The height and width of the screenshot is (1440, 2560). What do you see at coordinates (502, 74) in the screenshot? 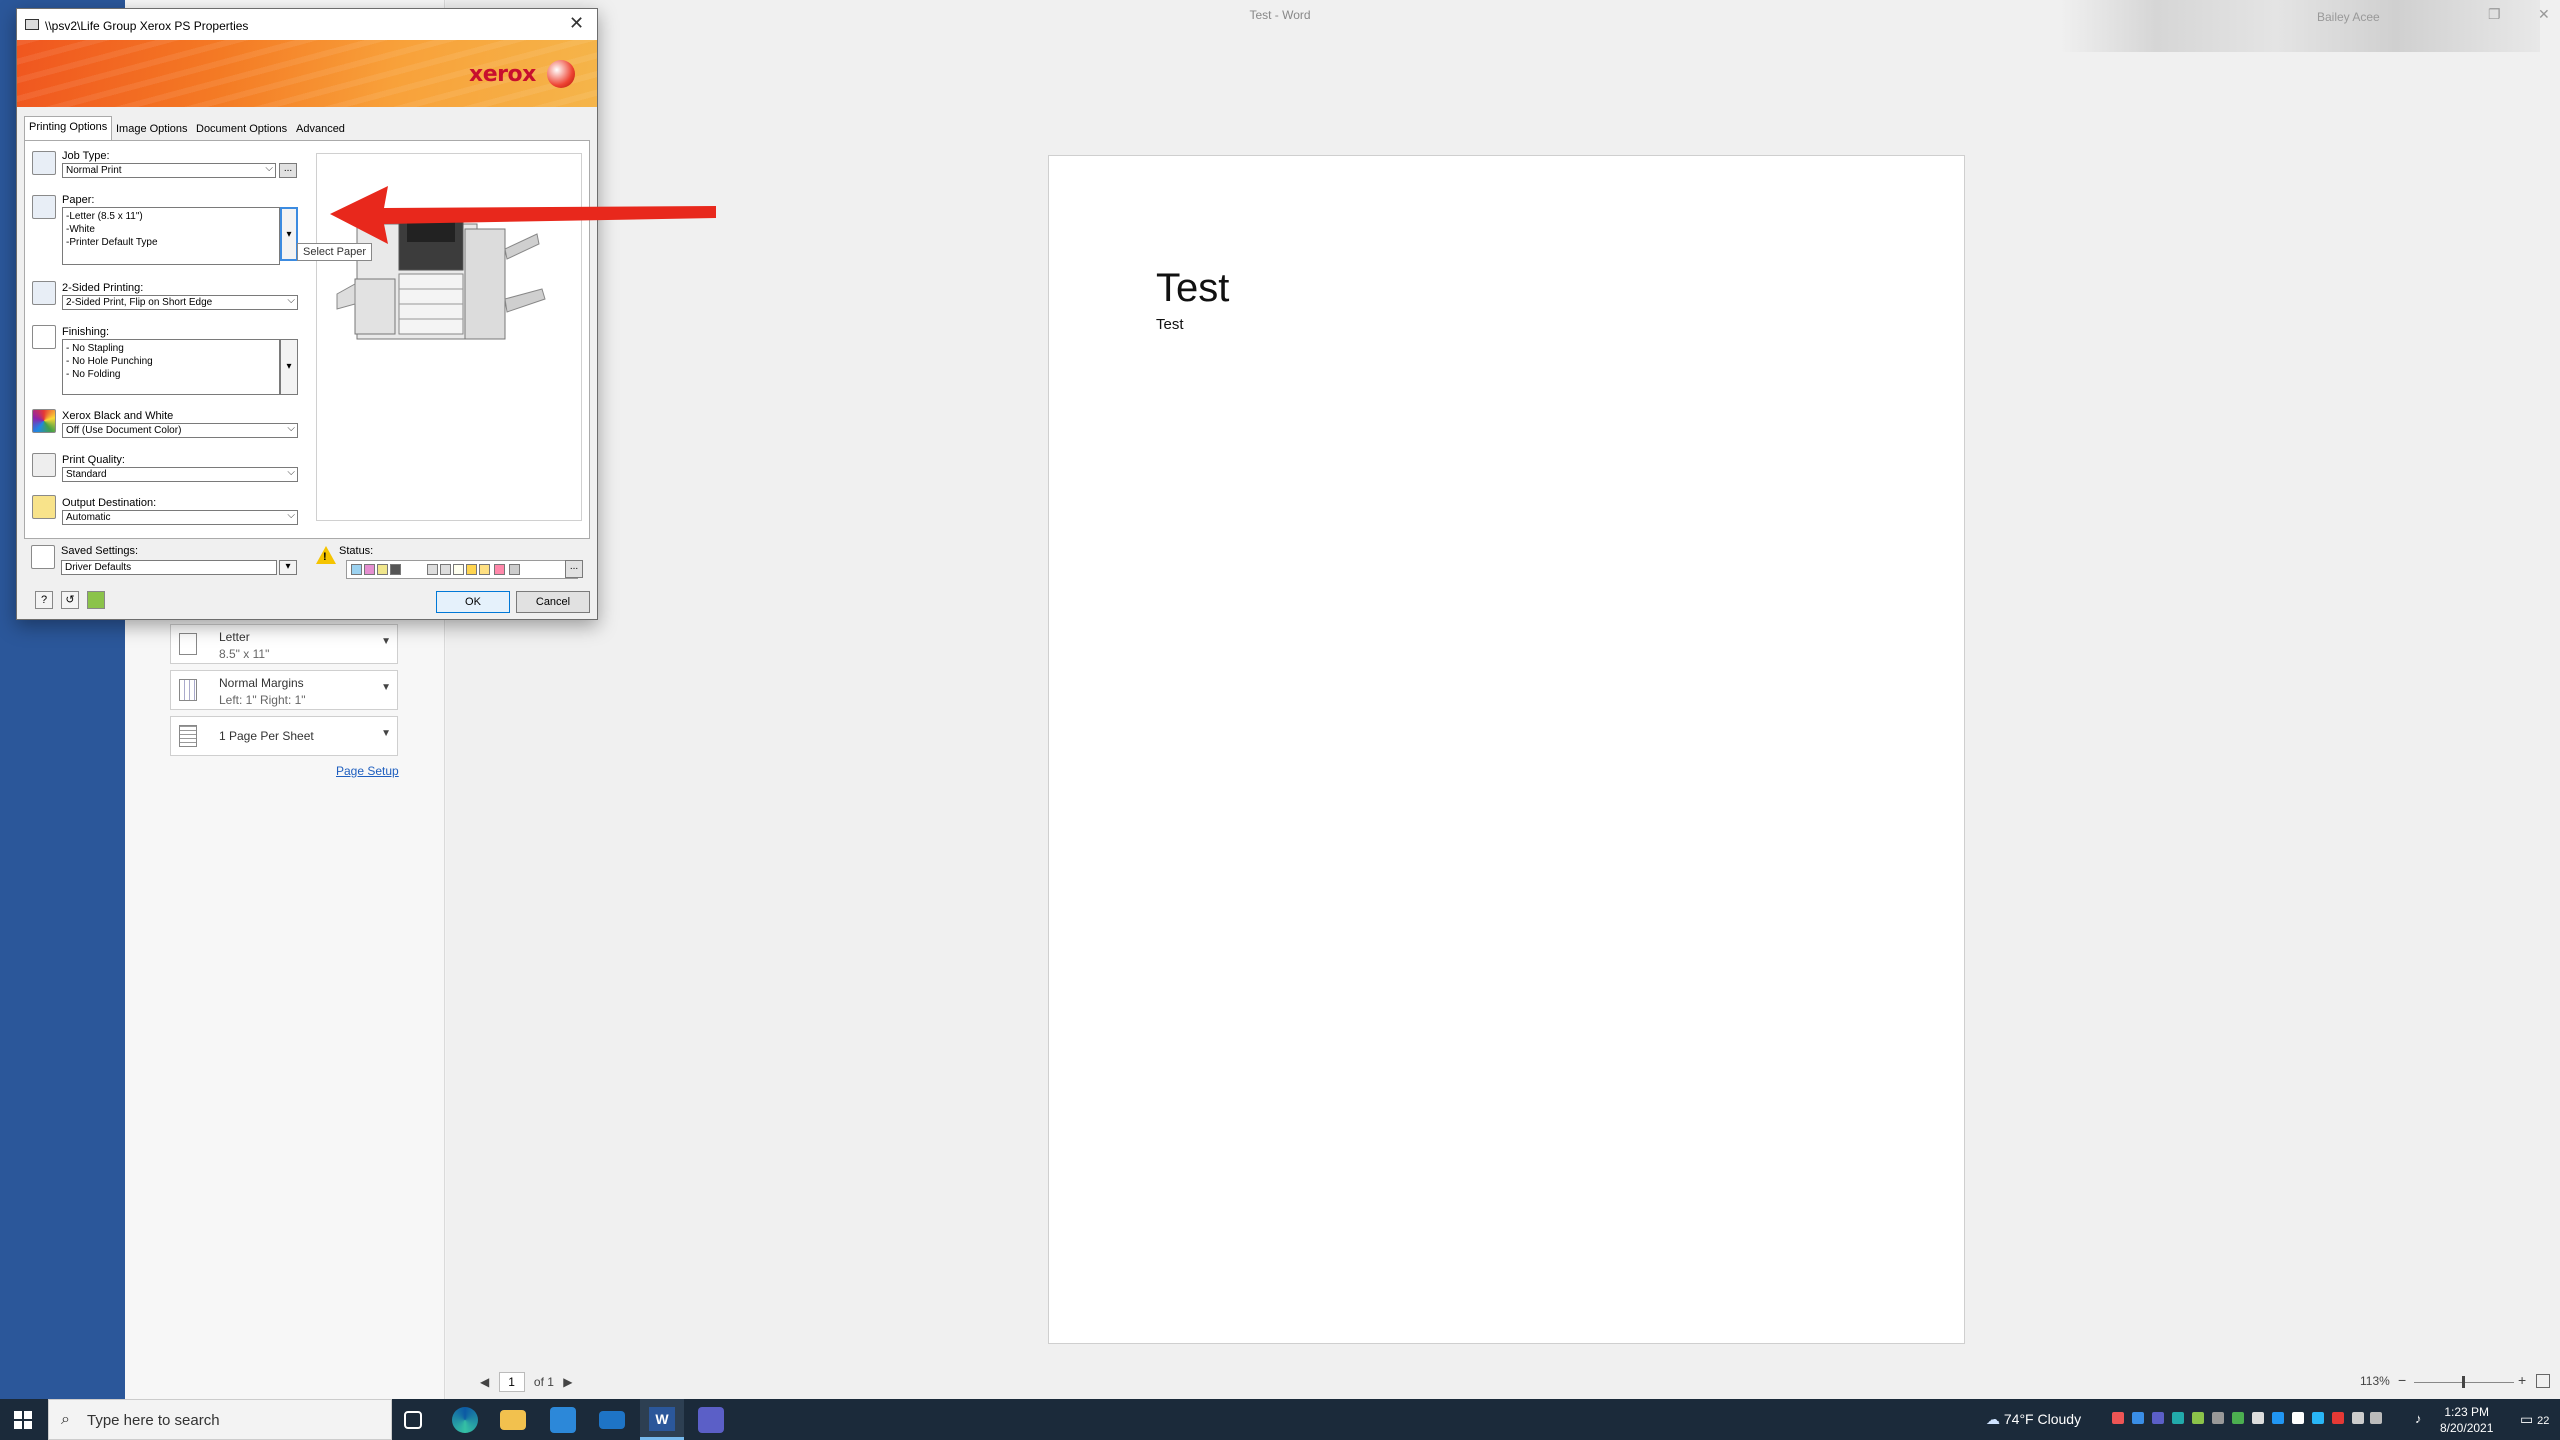
I see `xerox-logo: xerox` at bounding box center [502, 74].